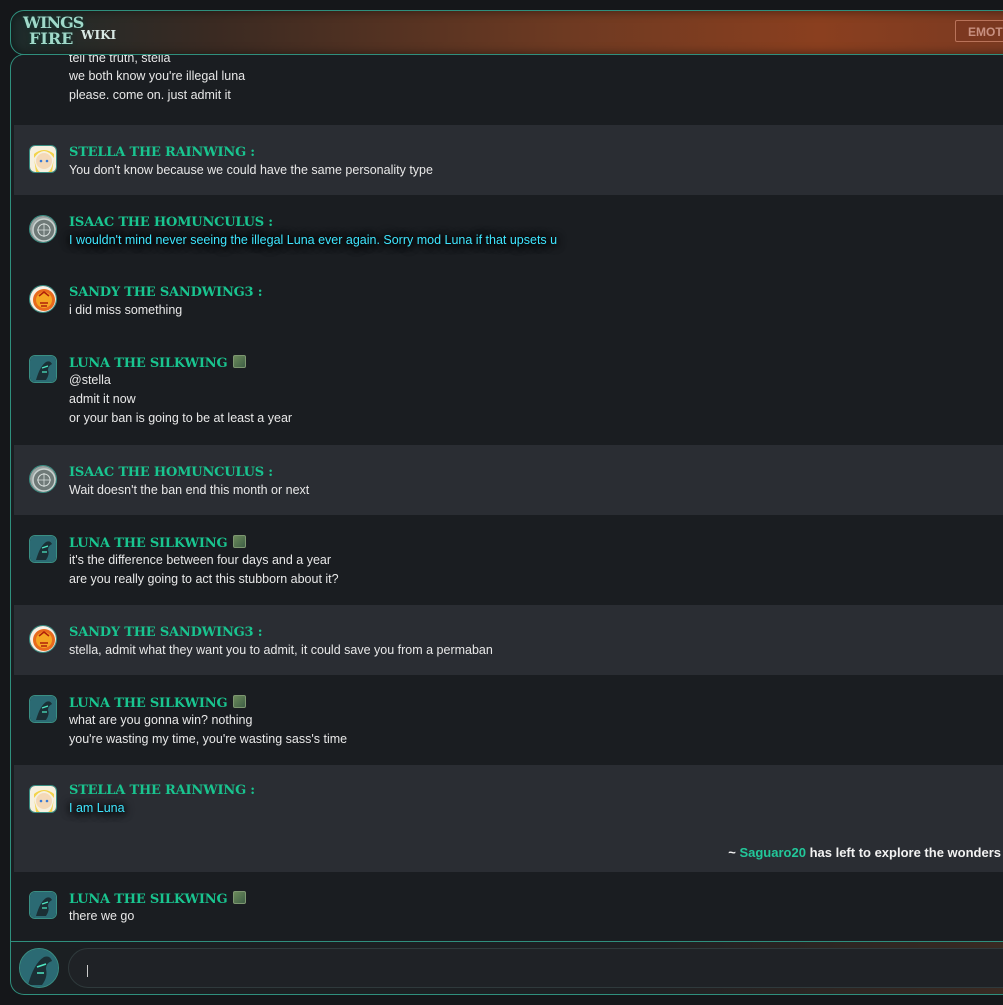 Image resolution: width=1003 pixels, height=1005 pixels. I want to click on message-line: @stella, so click(90, 380).